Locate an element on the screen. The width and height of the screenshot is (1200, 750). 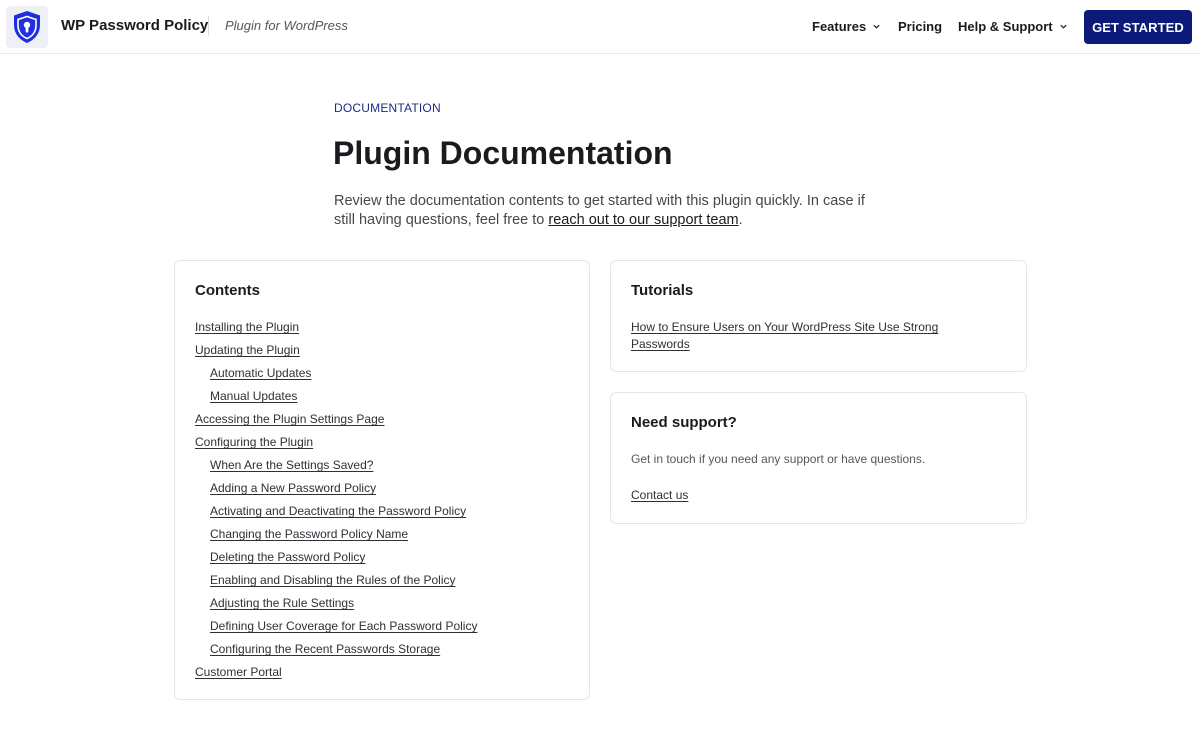
contents-list-item: Updating the Plugin is located at coordinates (336, 353).